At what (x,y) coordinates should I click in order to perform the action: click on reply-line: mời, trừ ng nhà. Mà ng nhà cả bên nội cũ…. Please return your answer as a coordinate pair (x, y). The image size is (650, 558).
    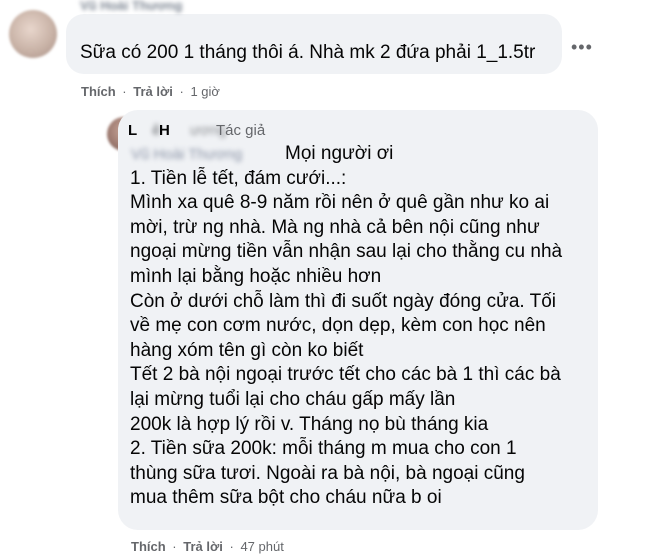
    Looking at the image, I should click on (335, 227).